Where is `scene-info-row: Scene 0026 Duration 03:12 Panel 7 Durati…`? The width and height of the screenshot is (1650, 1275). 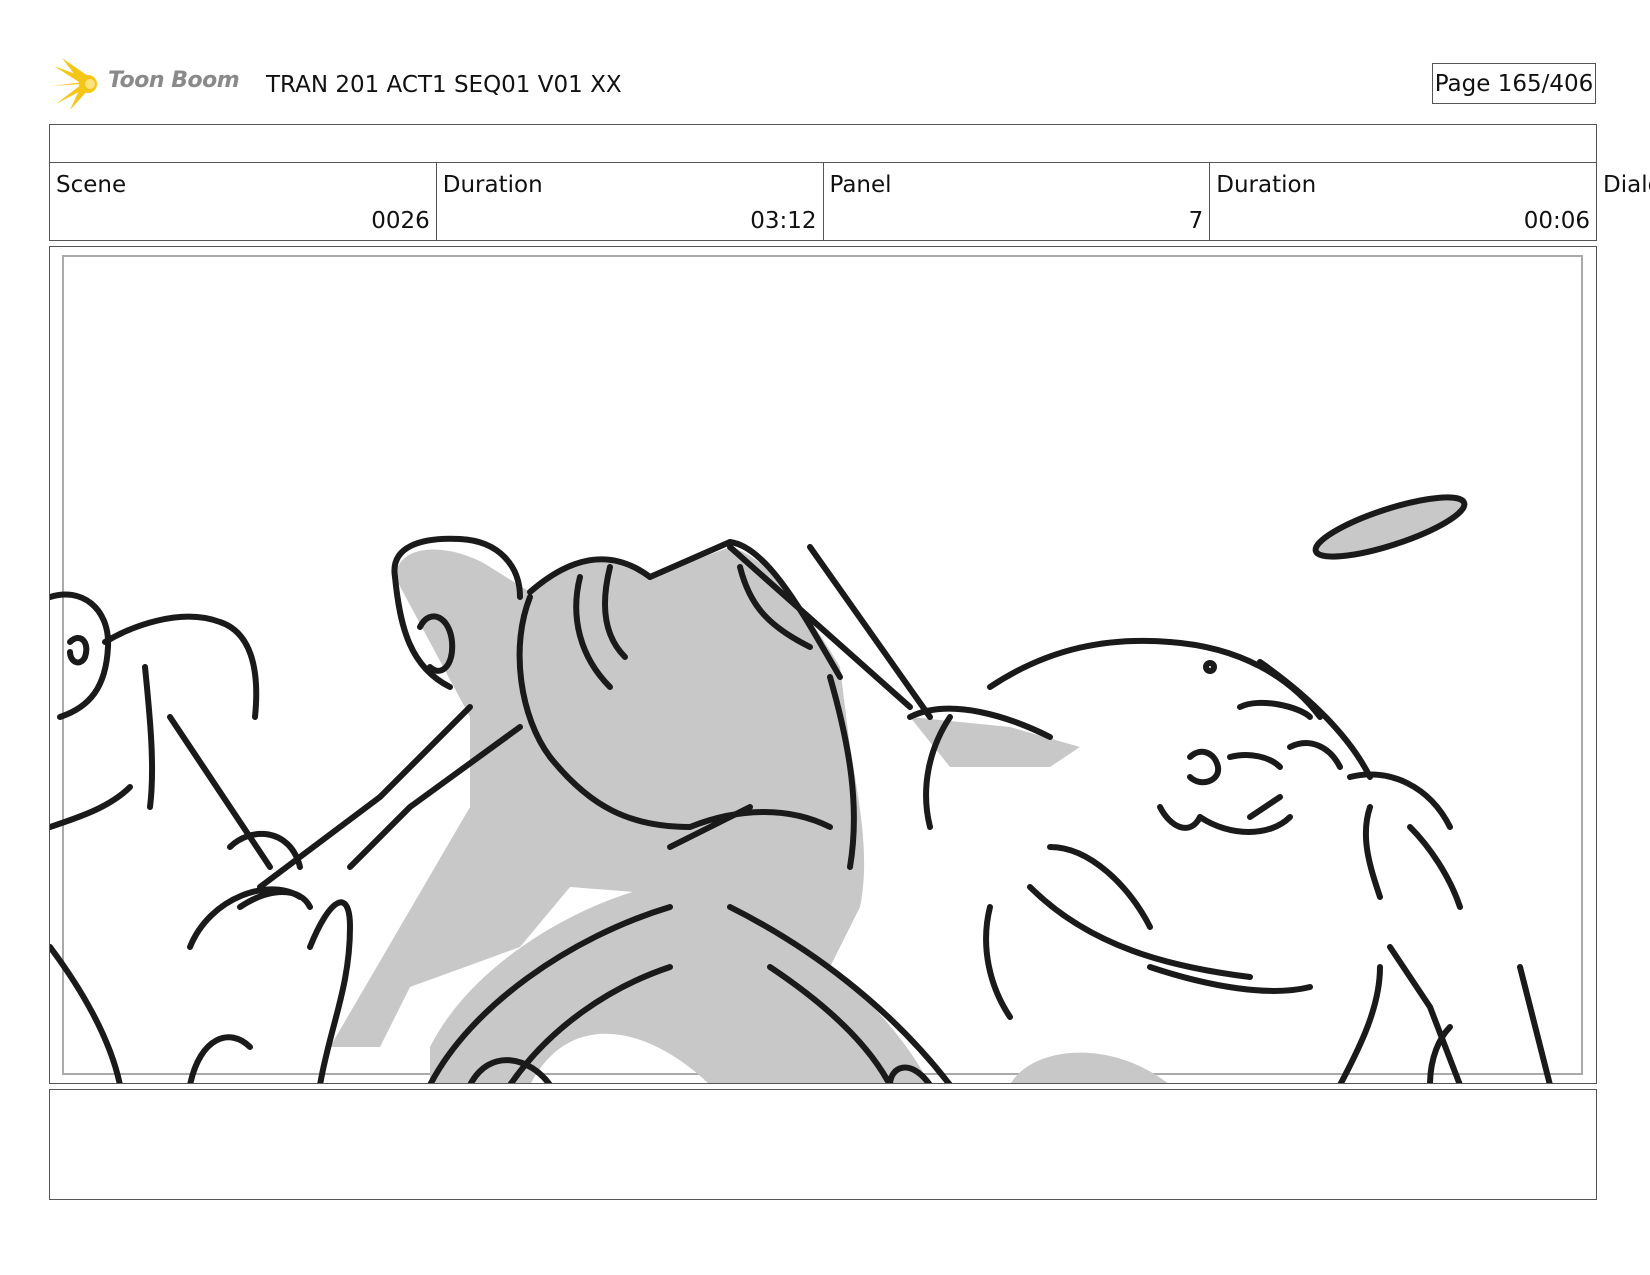 scene-info-row: Scene 0026 Duration 03:12 Panel 7 Durati… is located at coordinates (823, 201).